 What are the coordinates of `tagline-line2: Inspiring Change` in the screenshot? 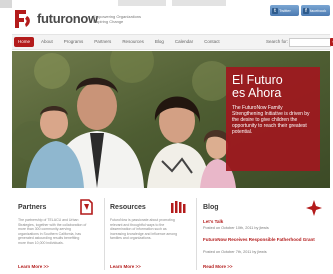 It's located at (108, 21).